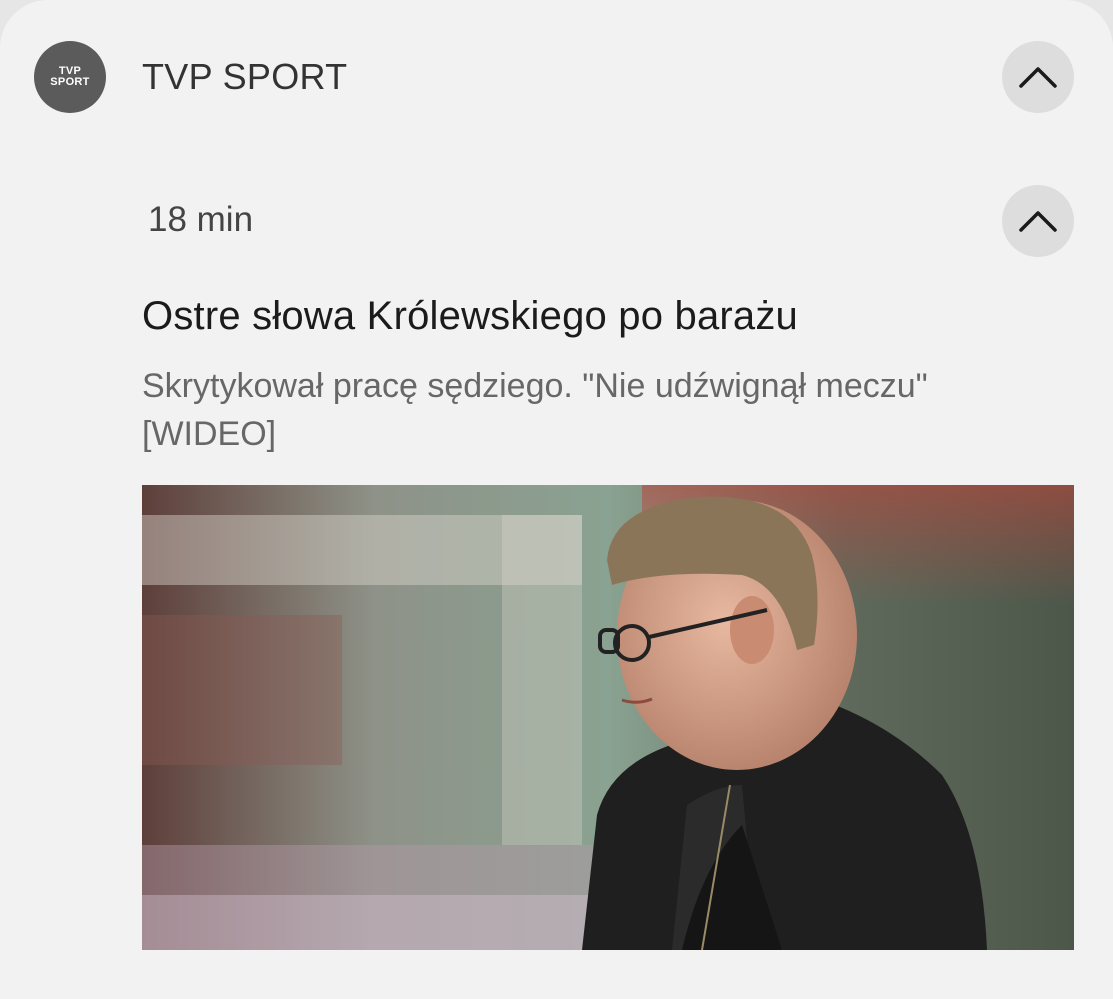 The height and width of the screenshot is (999, 1113). What do you see at coordinates (70, 82) in the screenshot?
I see `app-logo-line2: SPORT` at bounding box center [70, 82].